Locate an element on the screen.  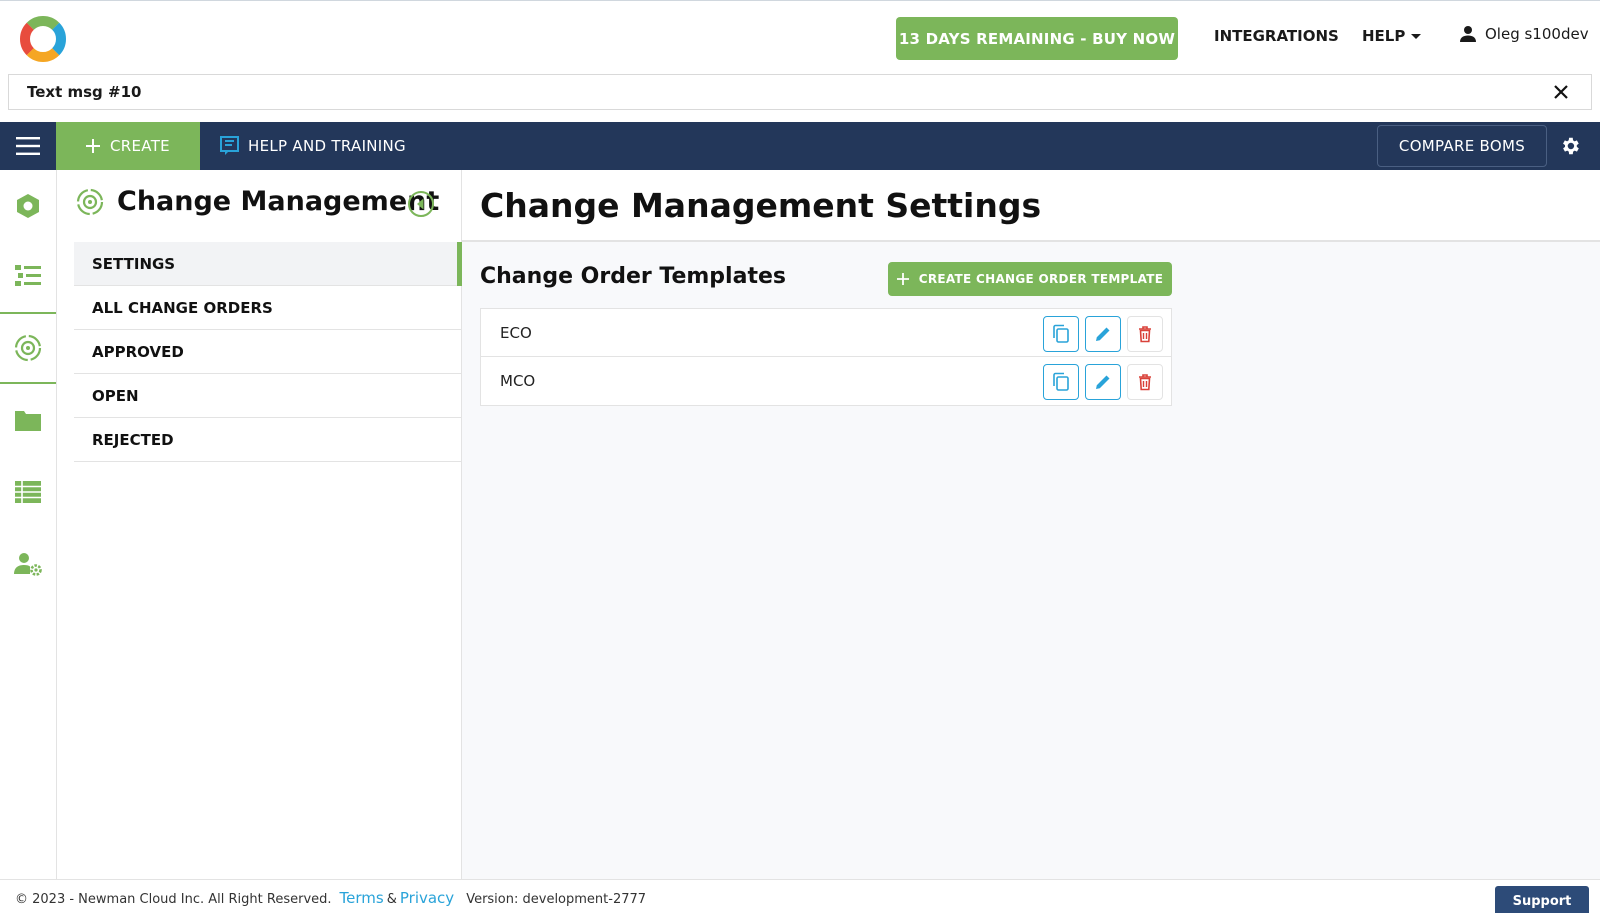
user-icon is located at coordinates (1468, 34).